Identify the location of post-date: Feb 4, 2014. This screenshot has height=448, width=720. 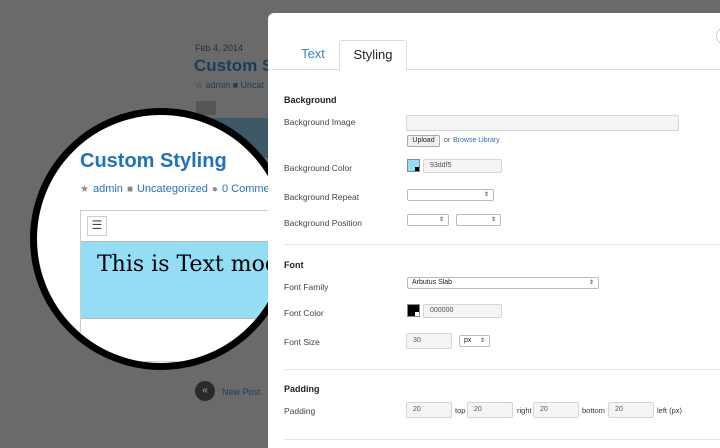
(219, 48).